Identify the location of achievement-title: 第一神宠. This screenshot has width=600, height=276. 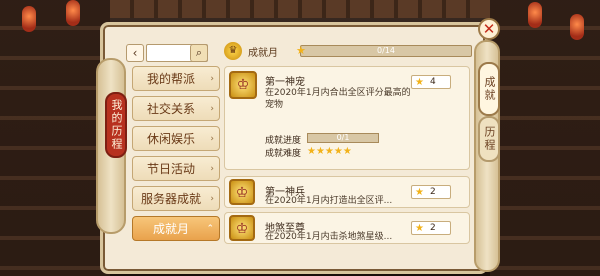
(285, 82).